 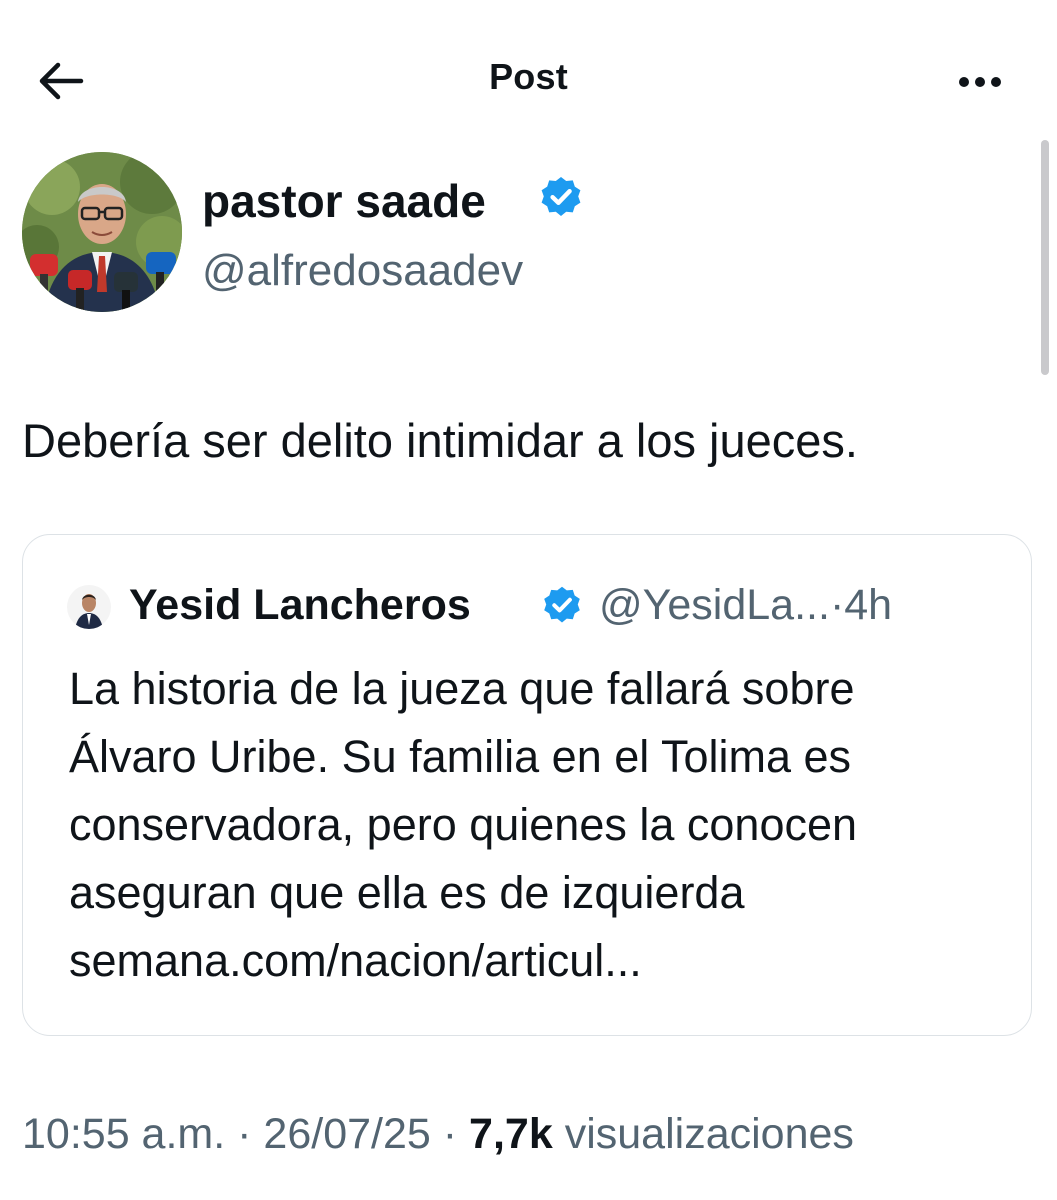 What do you see at coordinates (511, 1134) in the screenshot?
I see `views-count: 7,7k` at bounding box center [511, 1134].